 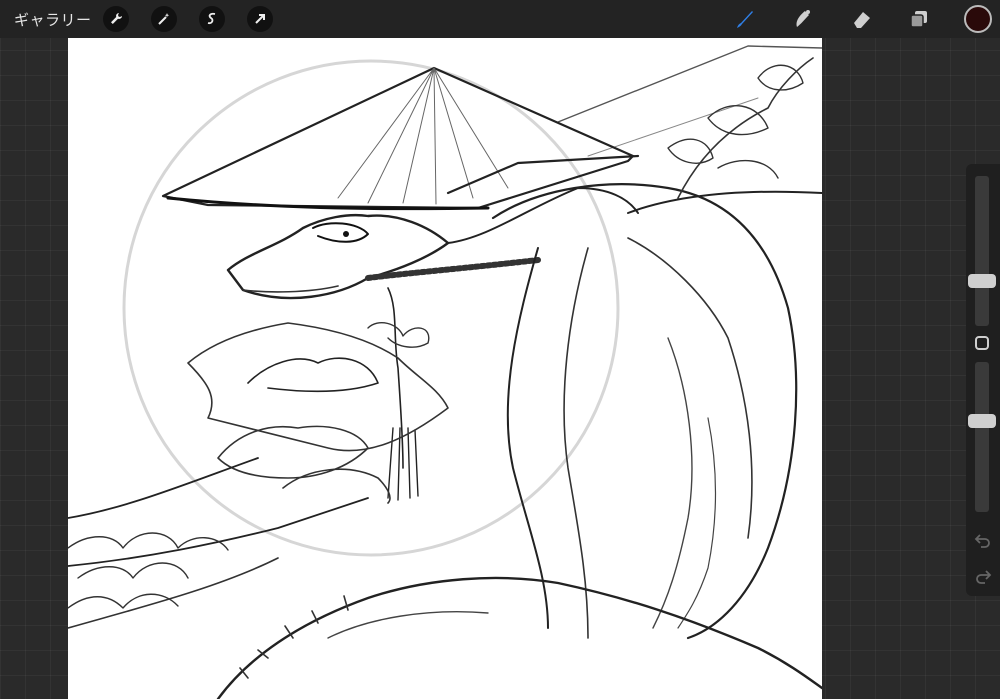 I want to click on brush-sidebar, so click(x=983, y=380).